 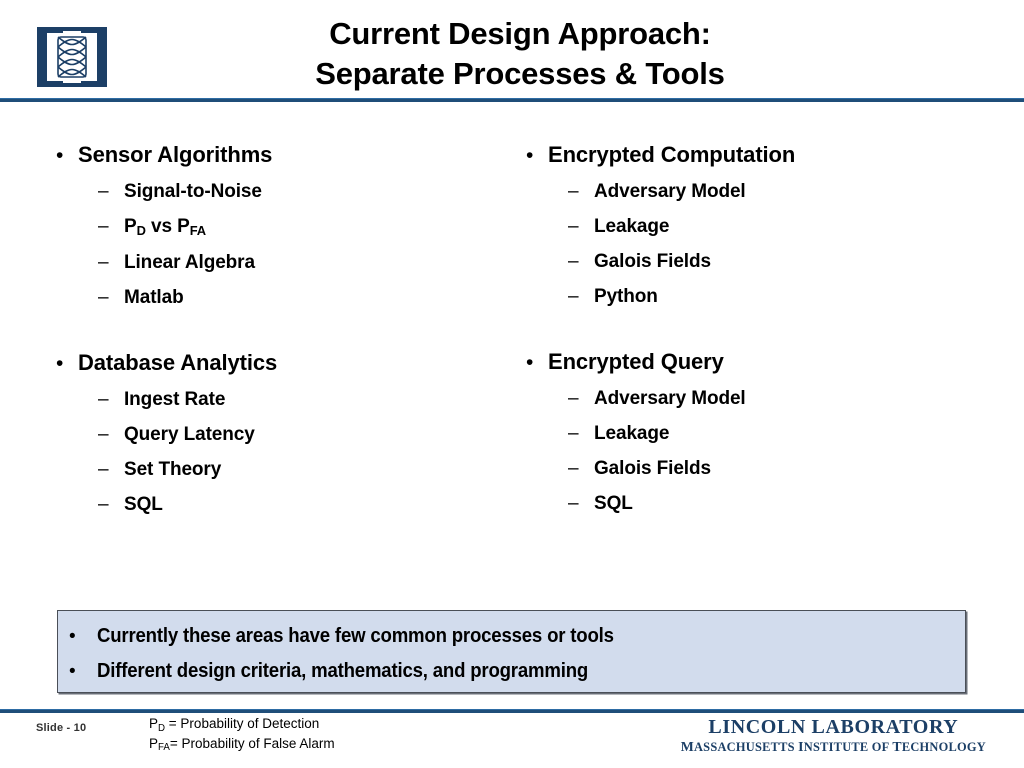 What do you see at coordinates (626, 296) in the screenshot?
I see `sub-item-label: Python` at bounding box center [626, 296].